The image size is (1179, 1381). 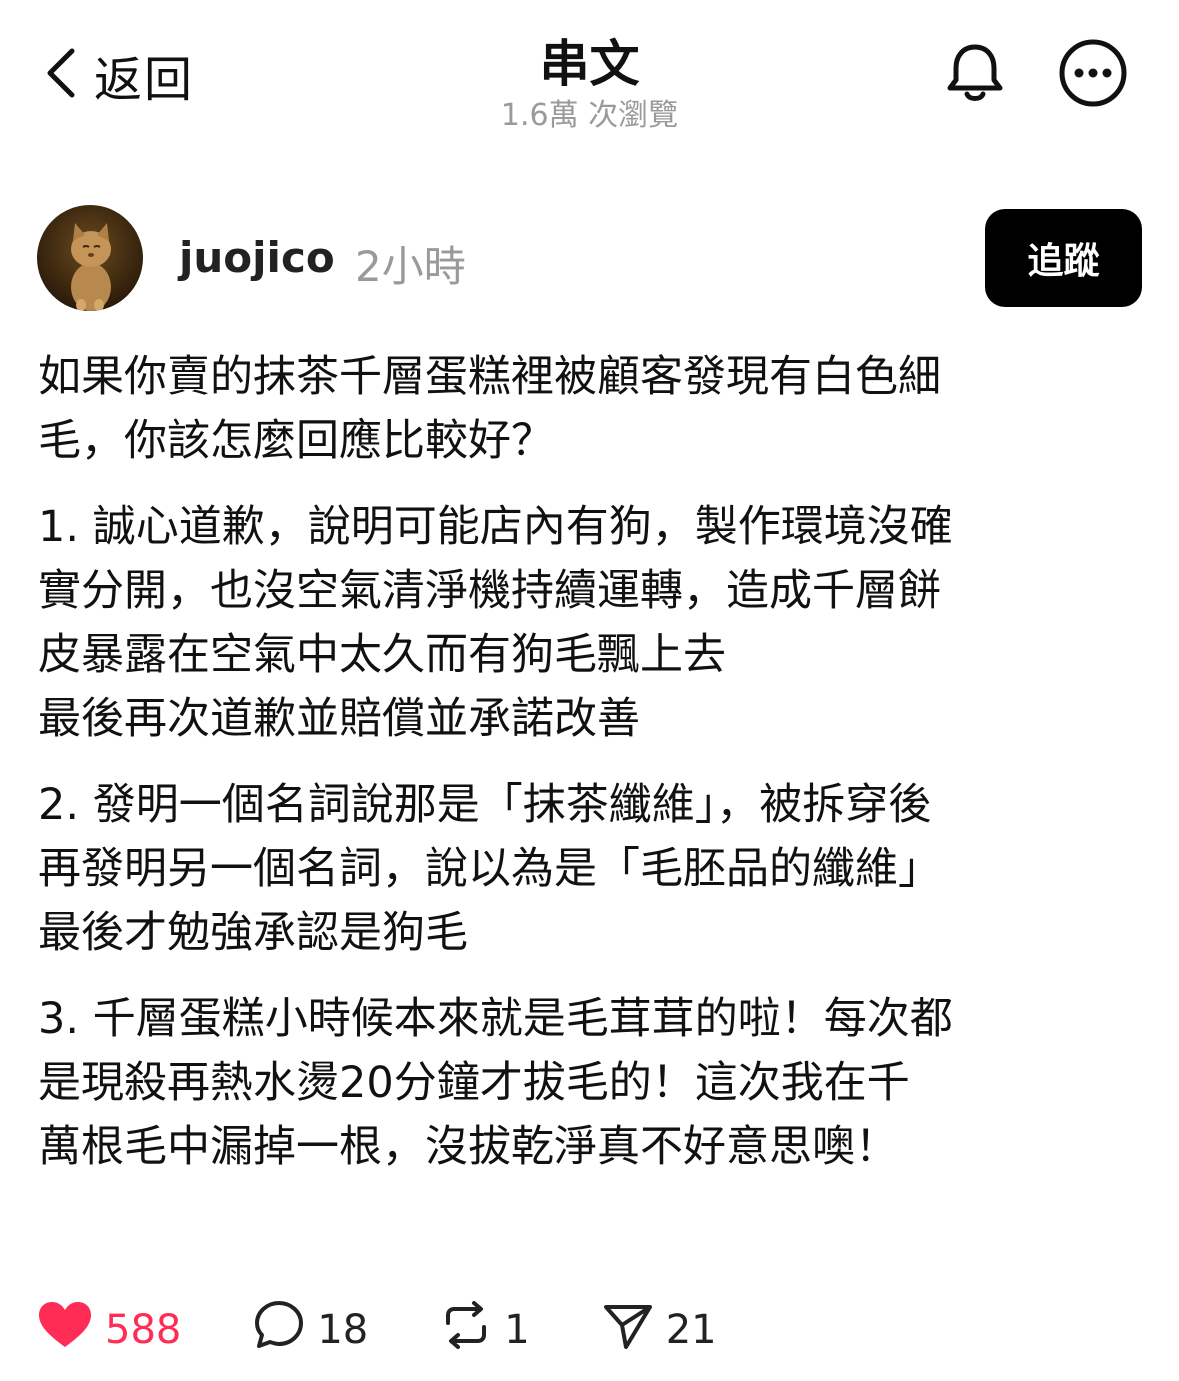 I want to click on share-button: 21, so click(x=659, y=1330).